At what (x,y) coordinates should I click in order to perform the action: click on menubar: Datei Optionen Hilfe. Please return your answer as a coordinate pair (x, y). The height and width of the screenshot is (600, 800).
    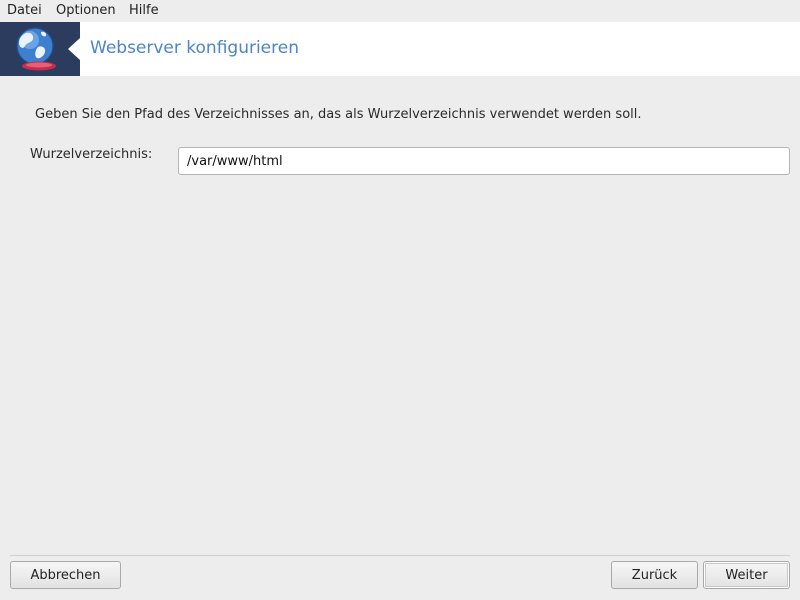
    Looking at the image, I should click on (400, 11).